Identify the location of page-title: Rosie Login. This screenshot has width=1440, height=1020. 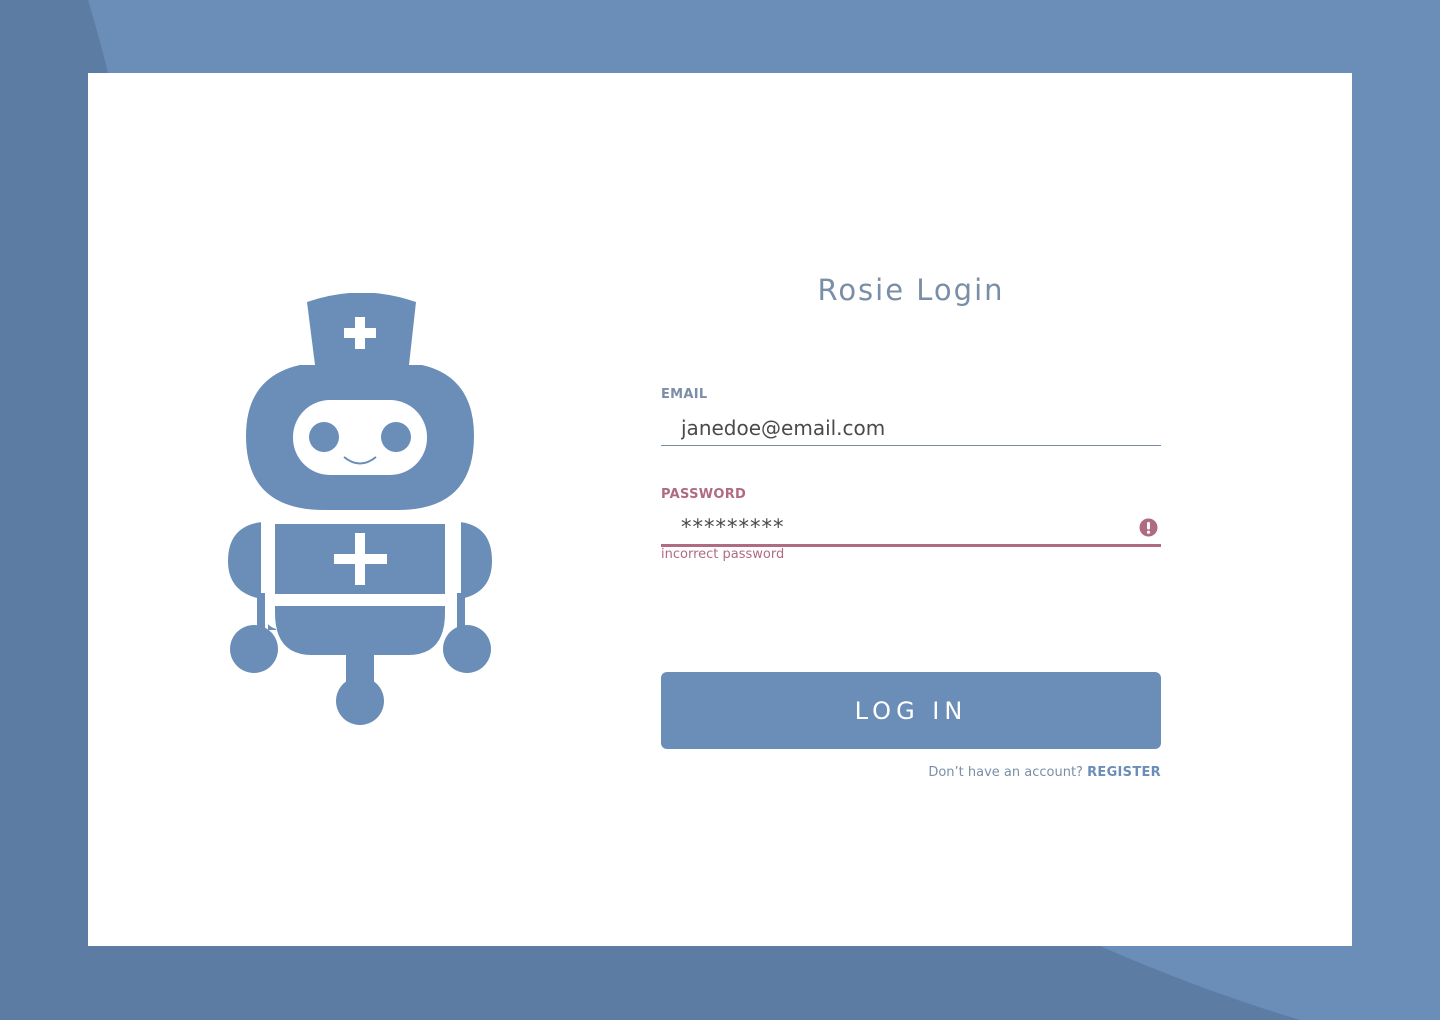
(911, 290).